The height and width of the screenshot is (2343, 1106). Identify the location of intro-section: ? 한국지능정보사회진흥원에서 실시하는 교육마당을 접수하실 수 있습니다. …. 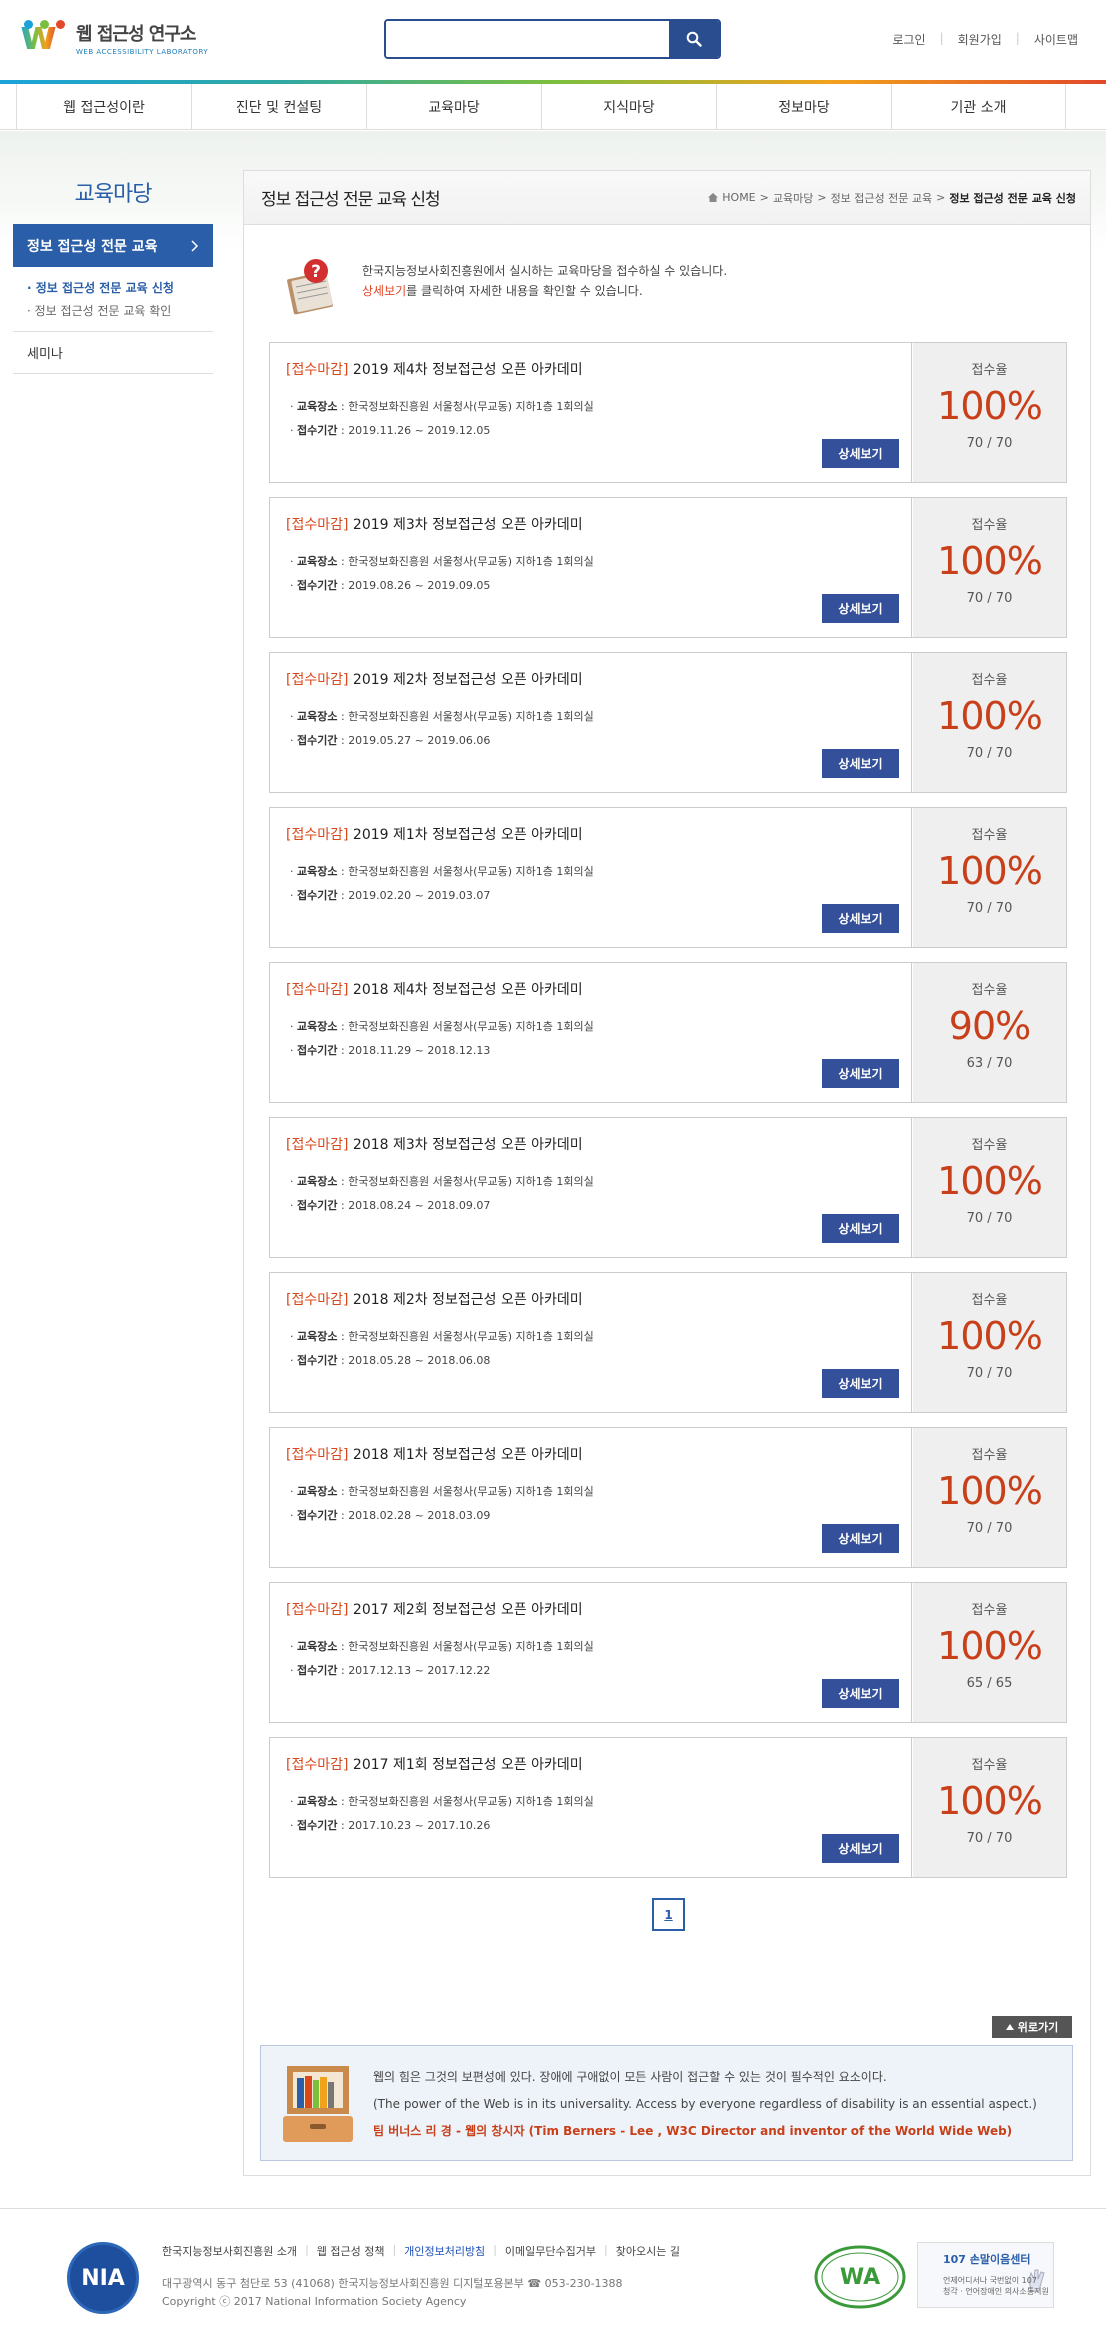
(505, 286).